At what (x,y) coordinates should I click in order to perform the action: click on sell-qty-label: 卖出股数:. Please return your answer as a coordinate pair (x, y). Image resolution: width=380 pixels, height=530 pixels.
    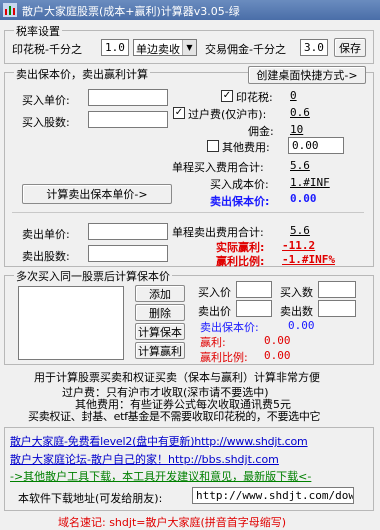
    Looking at the image, I should click on (46, 256).